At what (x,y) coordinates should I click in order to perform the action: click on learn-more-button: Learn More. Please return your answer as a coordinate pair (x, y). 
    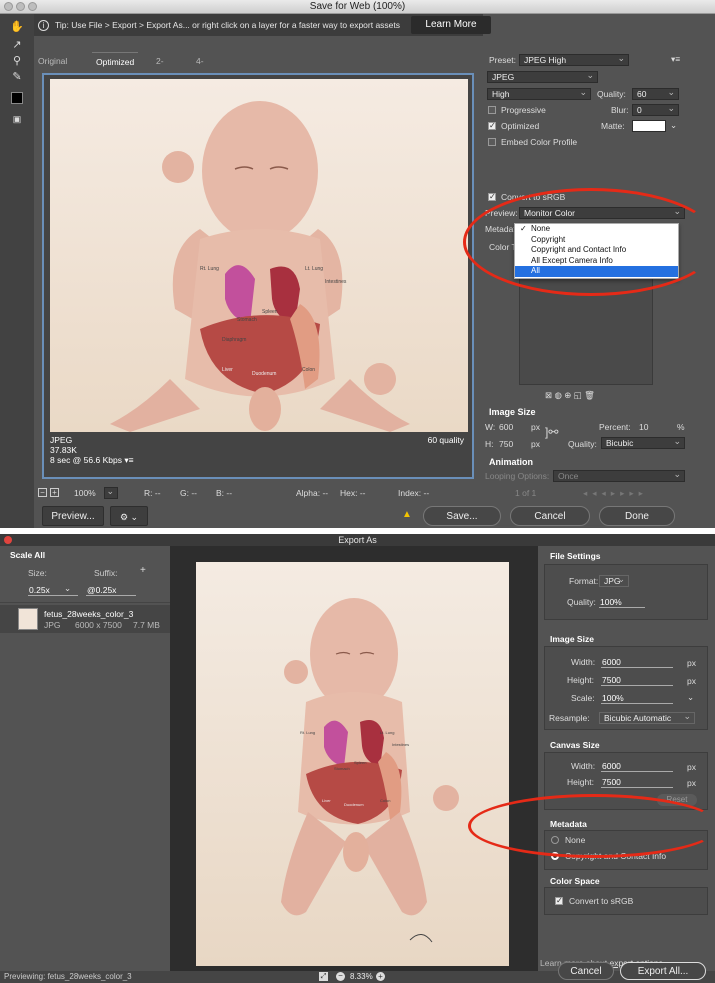
    Looking at the image, I should click on (451, 25).